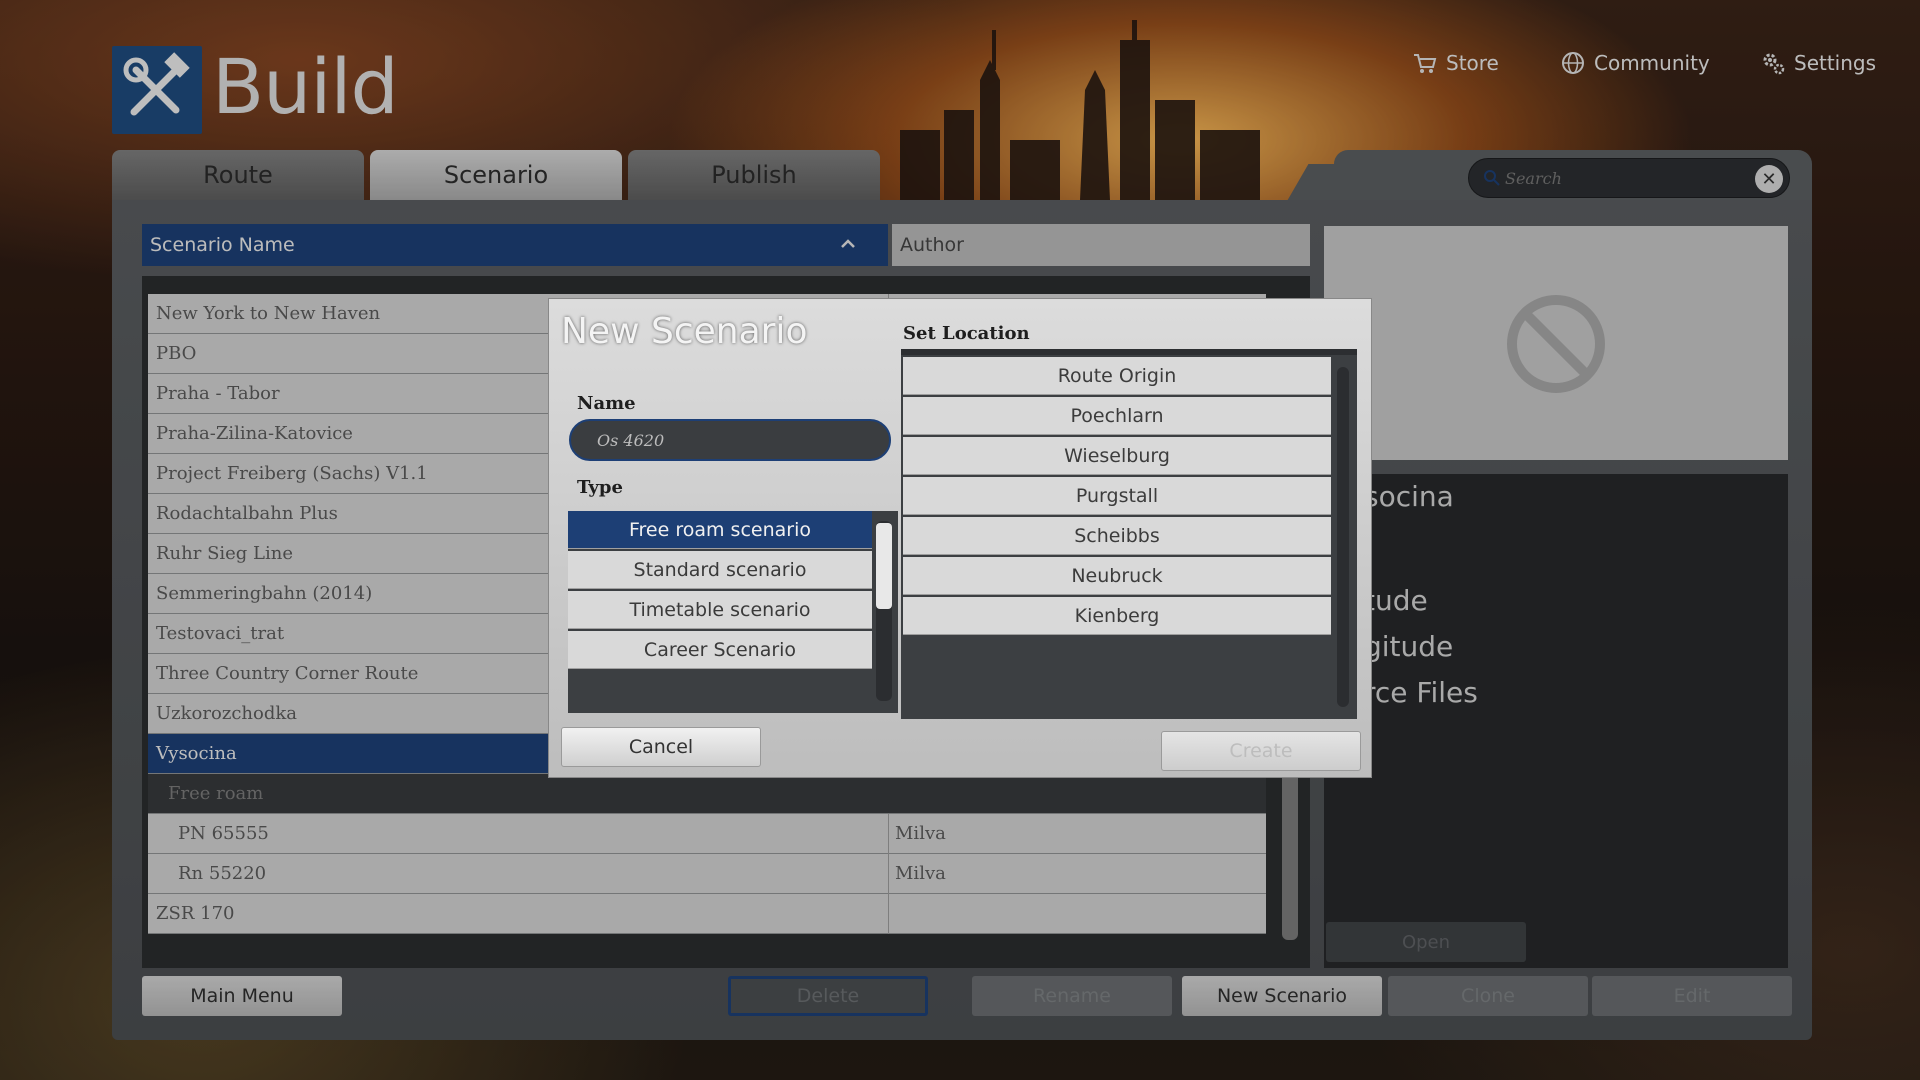  Describe the element at coordinates (1117, 576) in the screenshot. I see `location-item: Neubruck` at that location.